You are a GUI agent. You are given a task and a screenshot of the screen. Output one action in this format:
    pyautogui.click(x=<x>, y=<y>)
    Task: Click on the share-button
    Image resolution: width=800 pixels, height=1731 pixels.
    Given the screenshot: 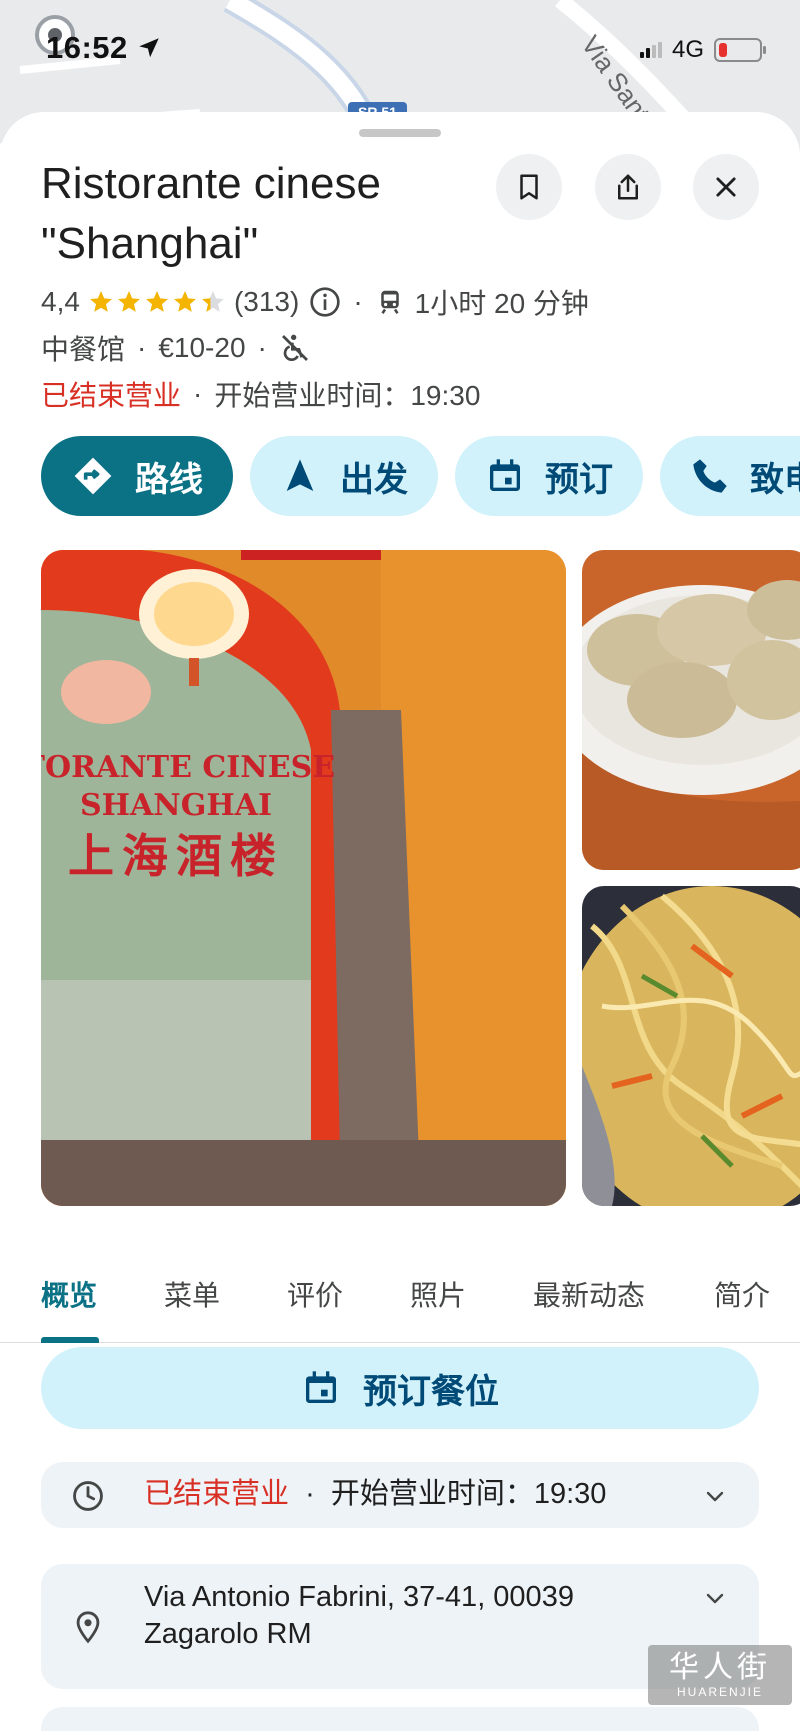 What is the action you would take?
    pyautogui.click(x=628, y=187)
    